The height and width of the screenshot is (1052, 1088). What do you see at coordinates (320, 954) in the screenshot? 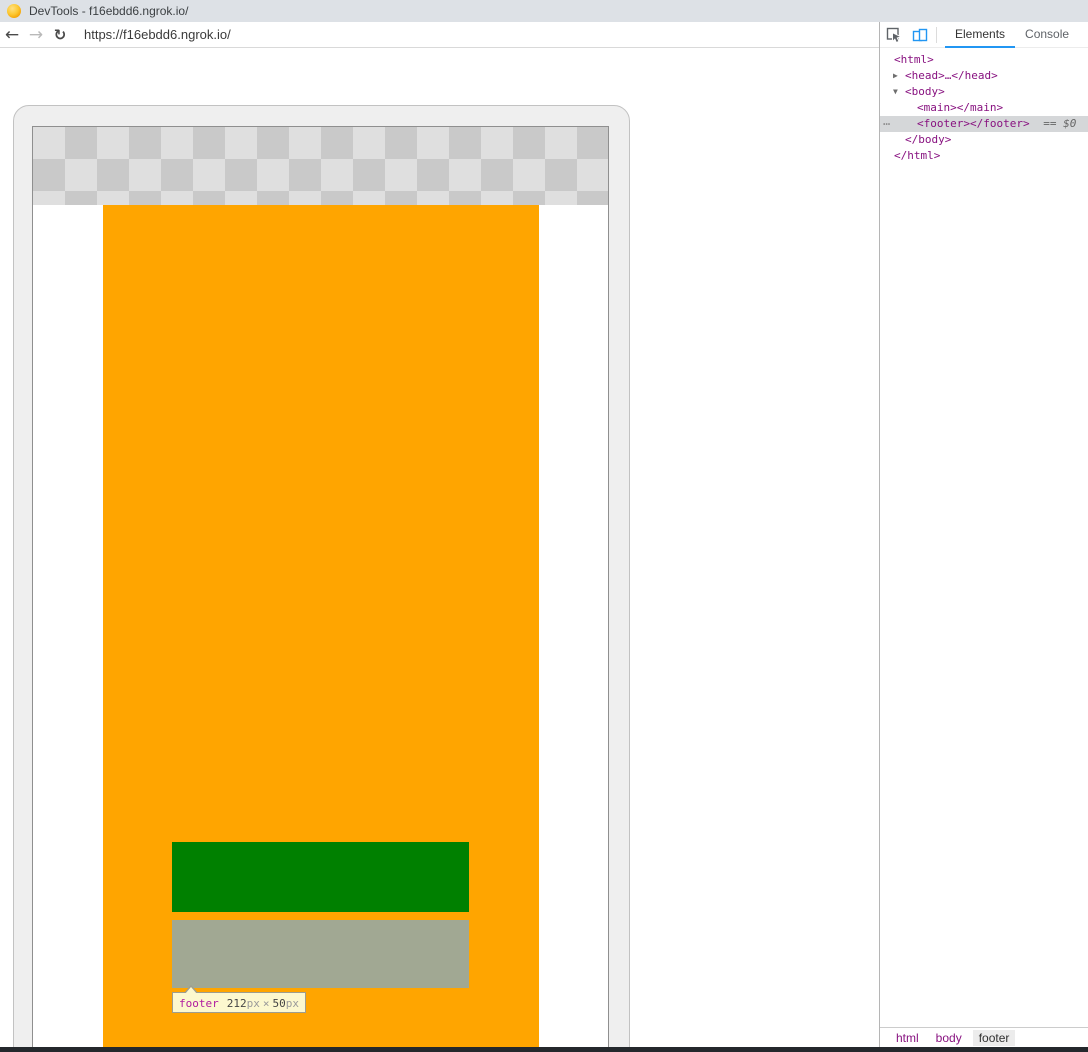
I see `page-footer-highlight-overlay` at bounding box center [320, 954].